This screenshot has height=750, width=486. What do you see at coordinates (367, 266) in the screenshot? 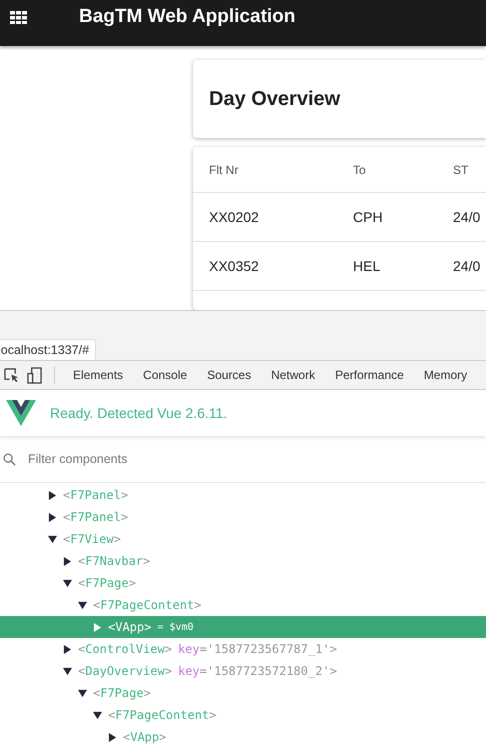
I see `table-cell-text: HEL` at bounding box center [367, 266].